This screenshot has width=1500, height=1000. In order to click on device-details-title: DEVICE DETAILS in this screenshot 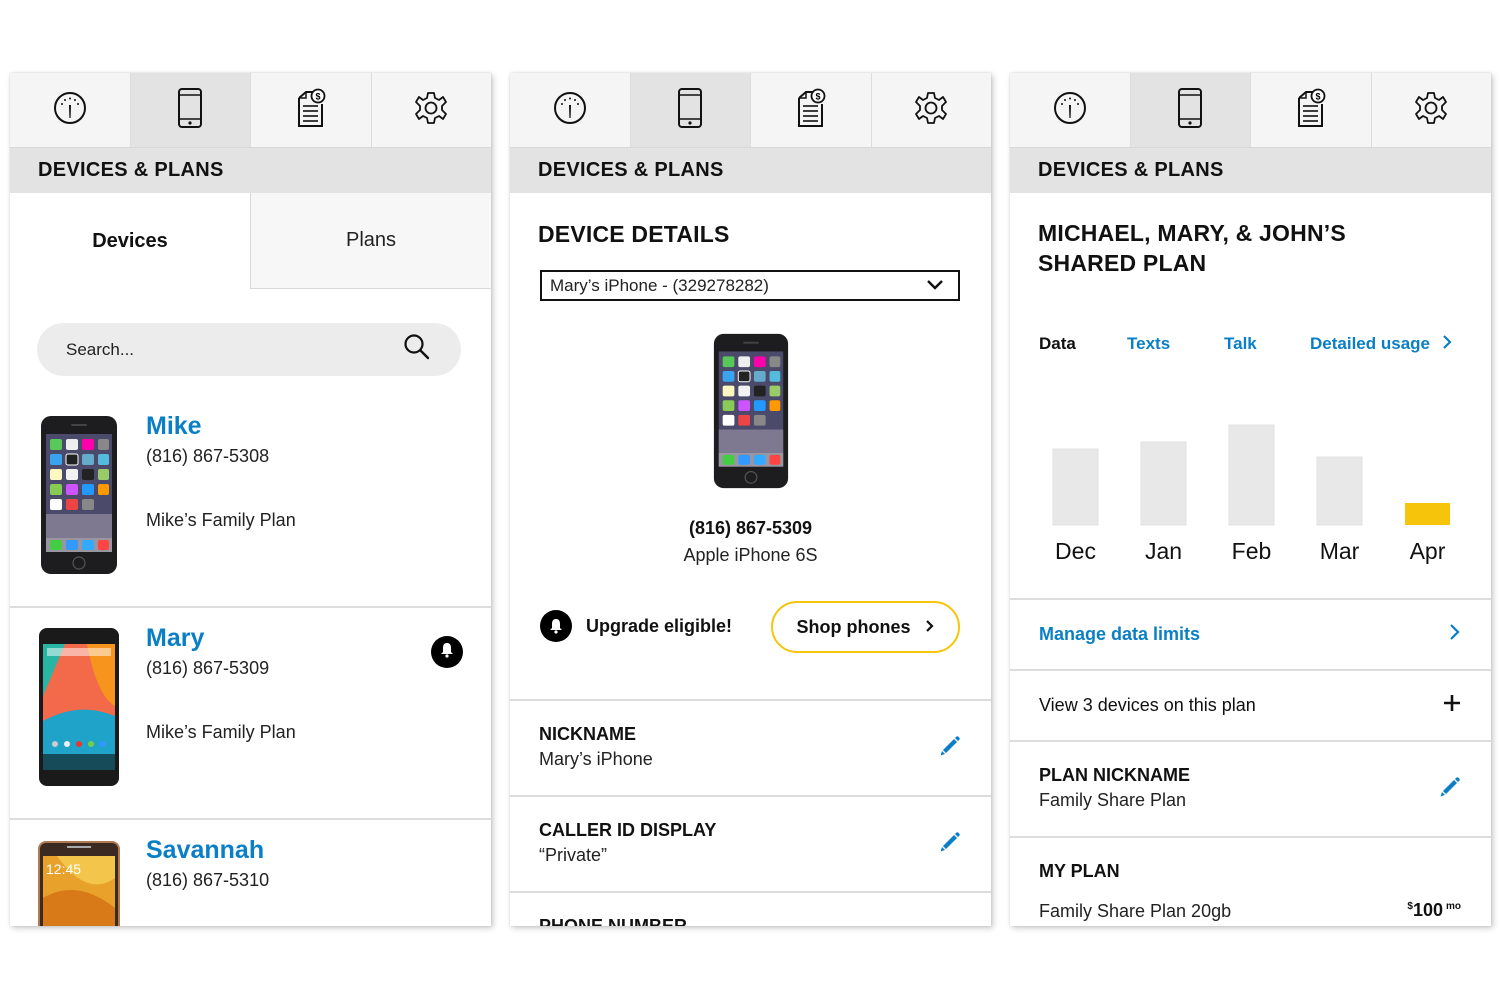, I will do `click(634, 234)`.